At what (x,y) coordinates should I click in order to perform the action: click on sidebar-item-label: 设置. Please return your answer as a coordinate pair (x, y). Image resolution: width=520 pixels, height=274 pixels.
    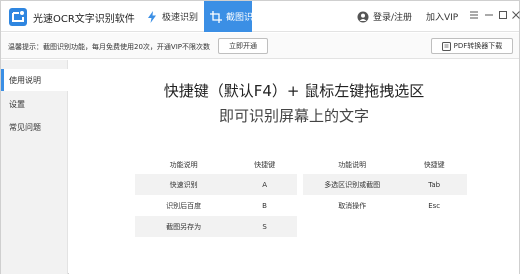
    Looking at the image, I should click on (17, 104).